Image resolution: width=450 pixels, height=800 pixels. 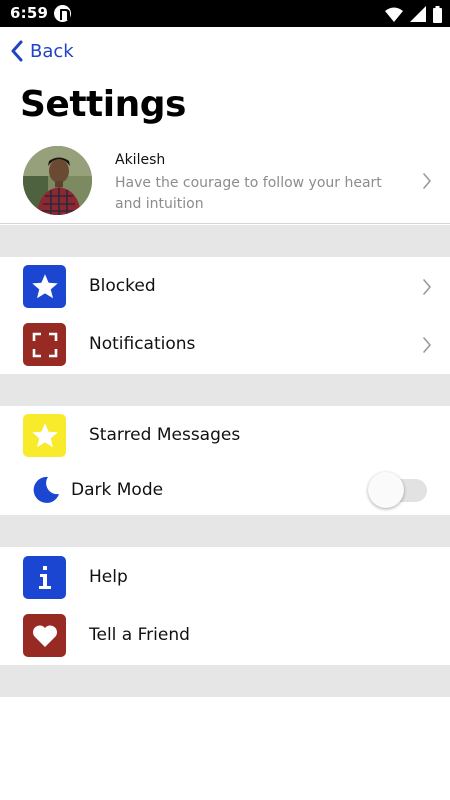 I want to click on focus-frame-icon, so click(x=44, y=344).